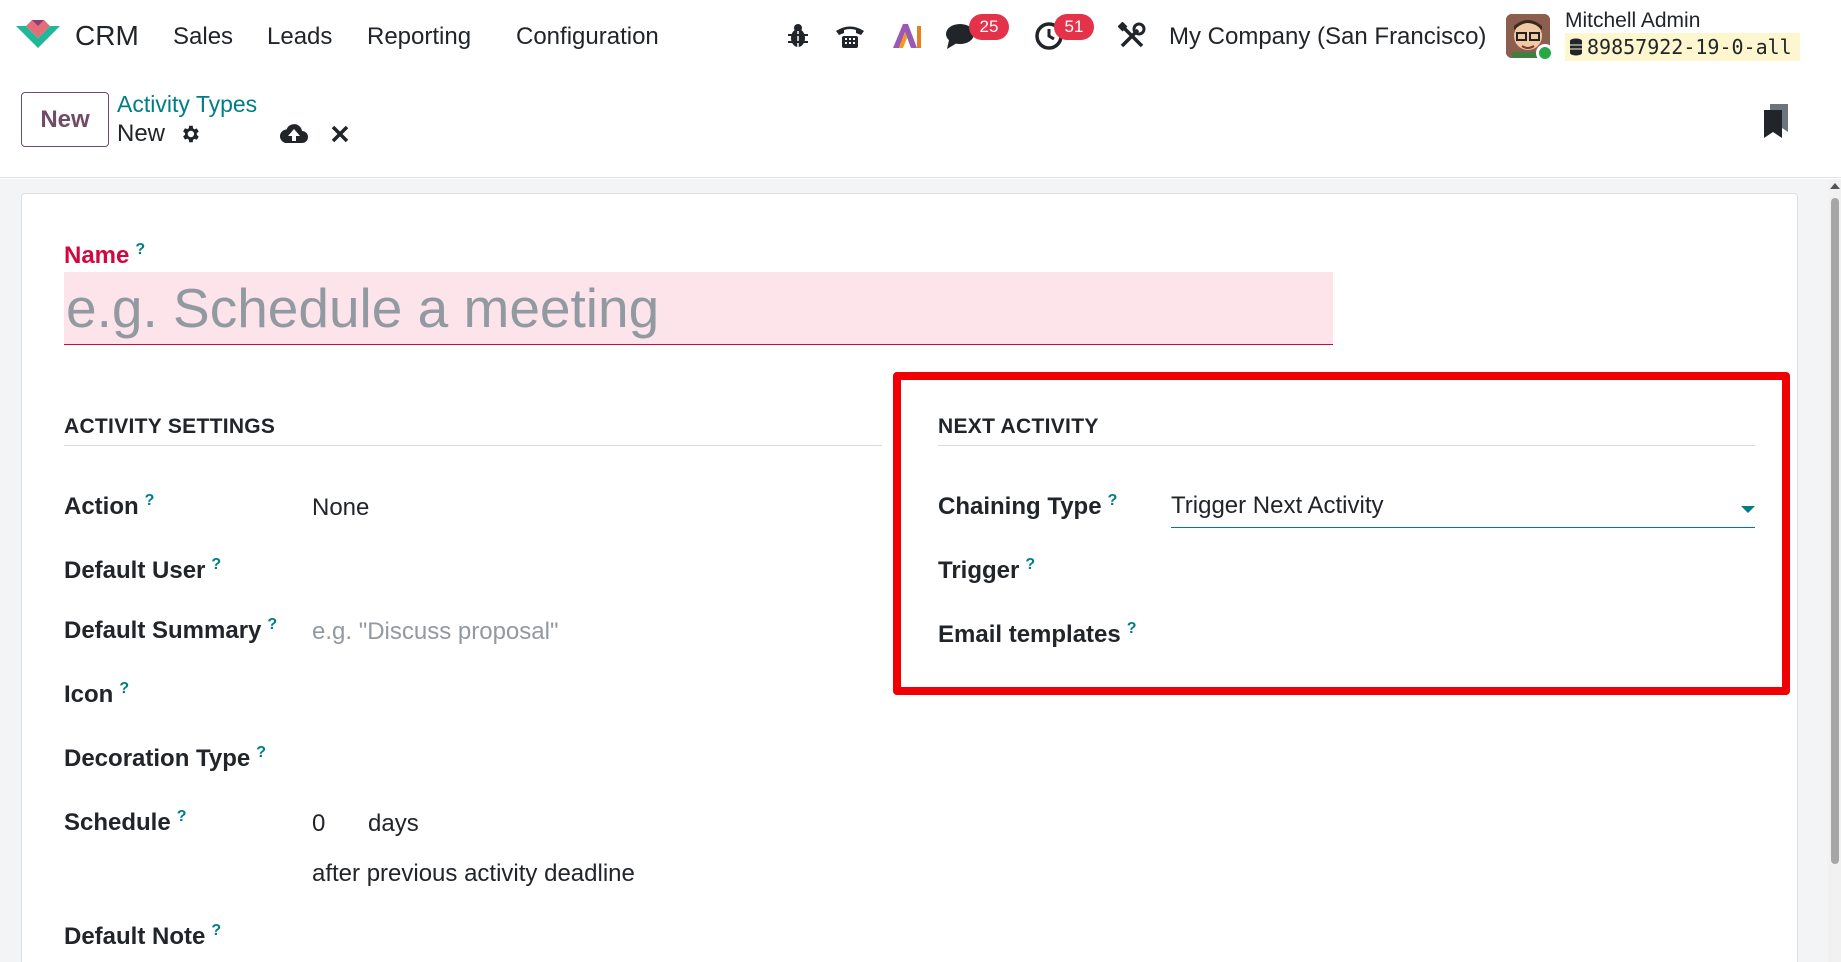 The height and width of the screenshot is (962, 1841). Describe the element at coordinates (190, 134) in the screenshot. I see `gear-icon` at that location.